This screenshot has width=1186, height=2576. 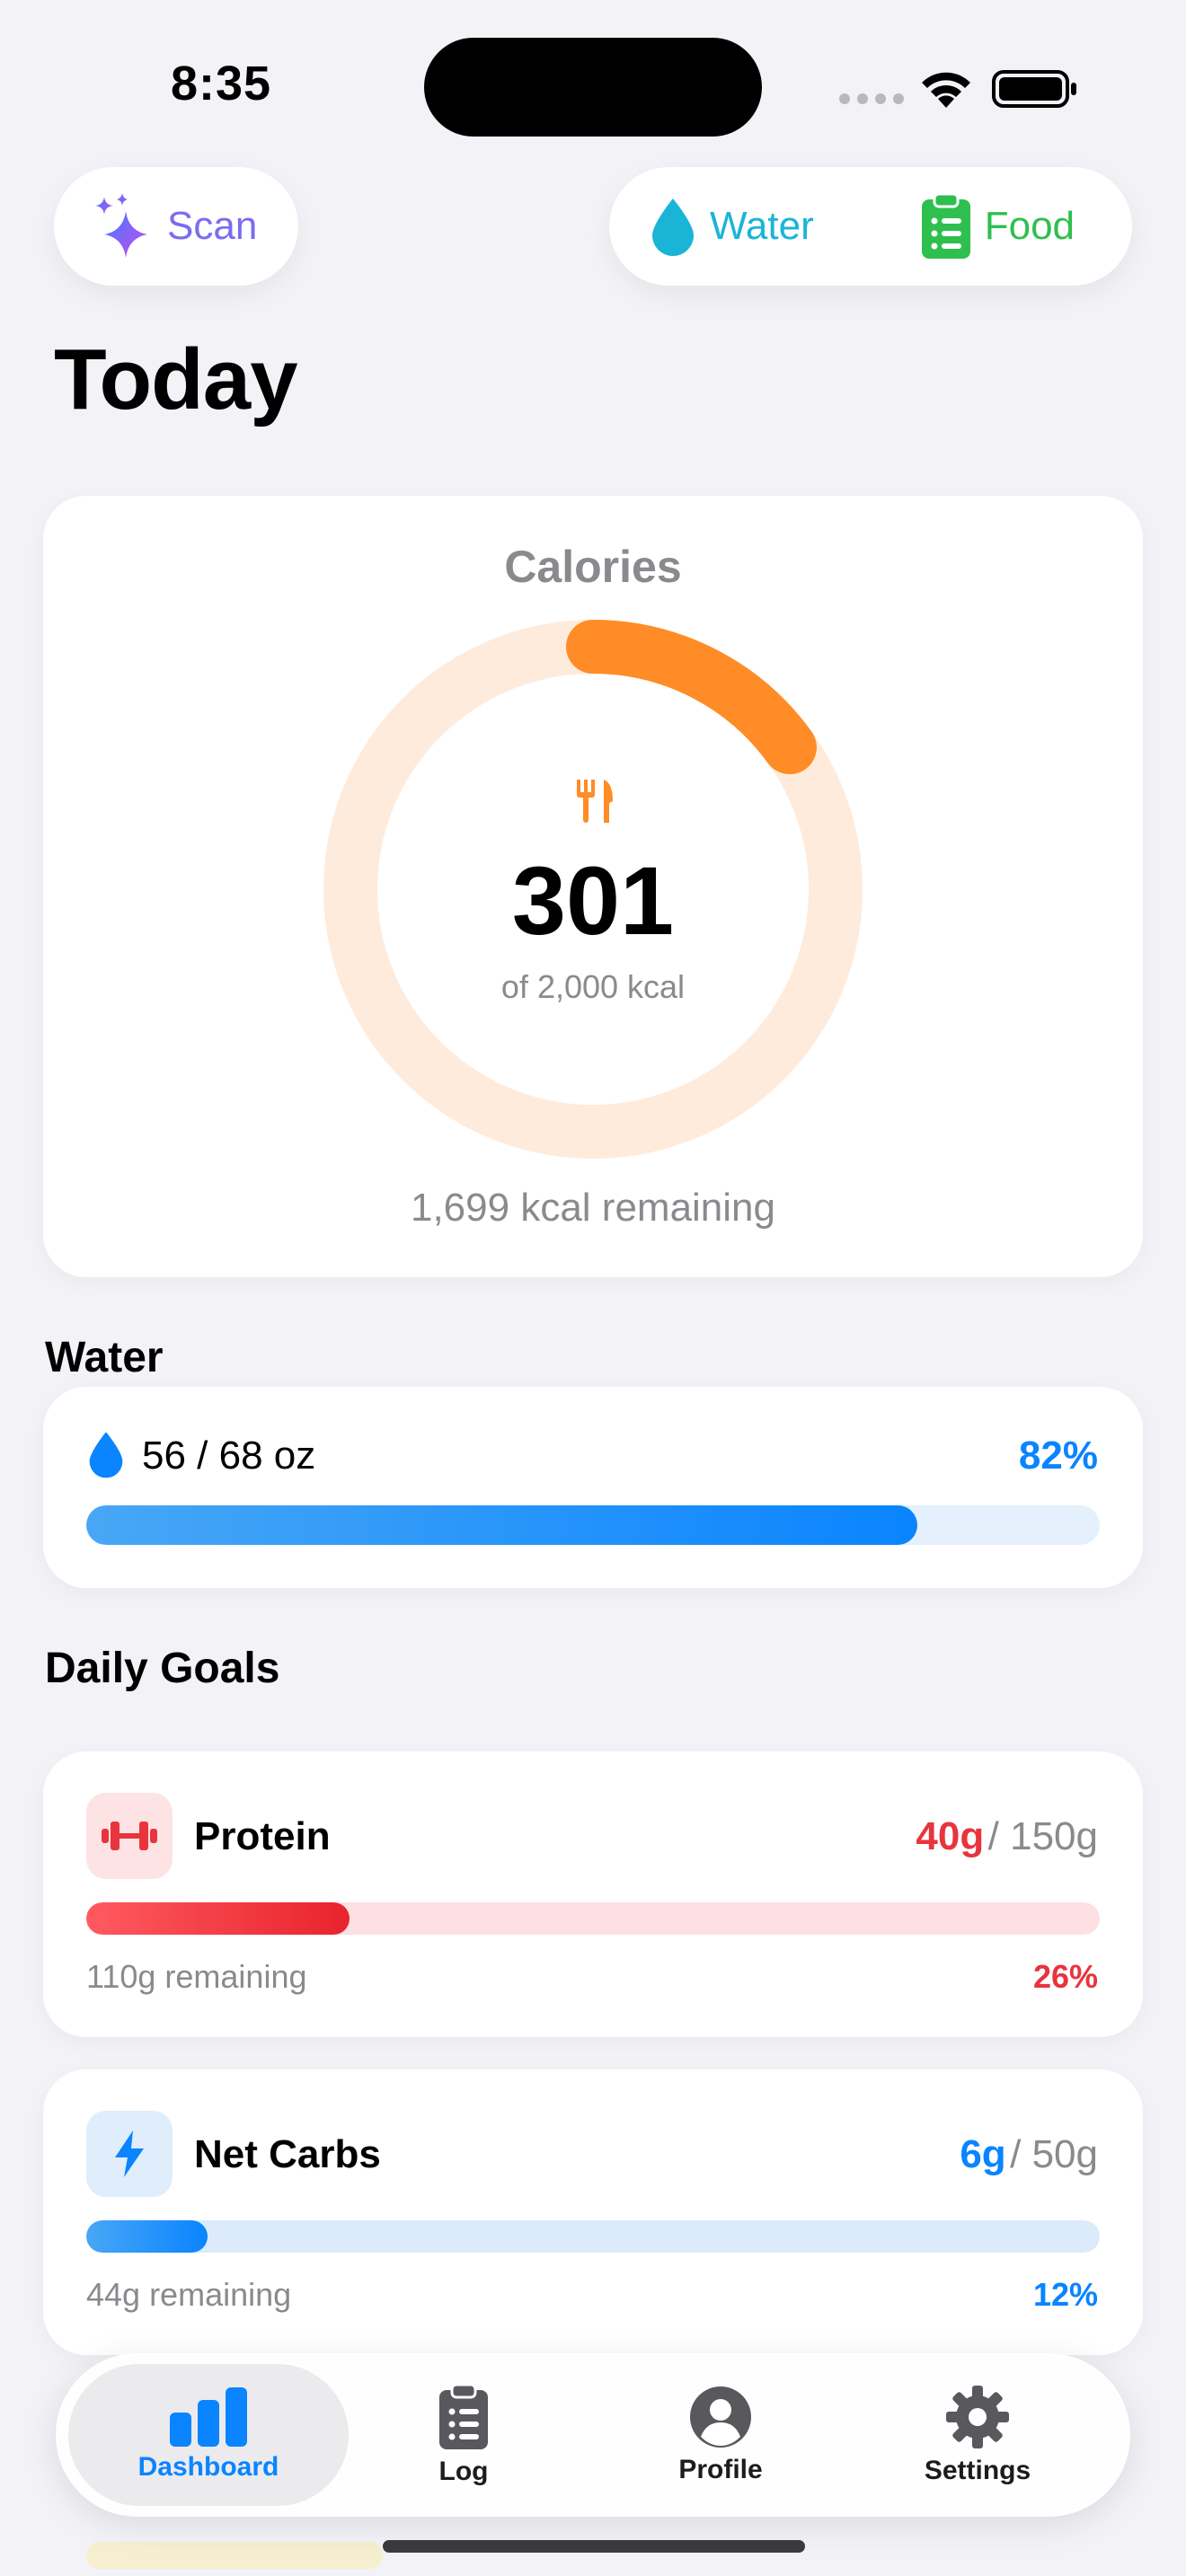 I want to click on add-water-button: Water, so click(x=732, y=226).